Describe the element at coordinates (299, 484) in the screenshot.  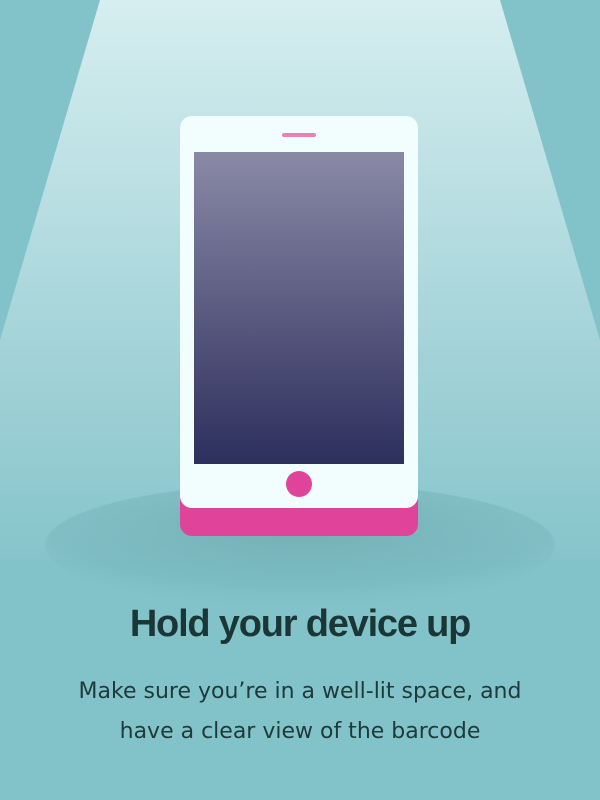
I see `device-home-button` at that location.